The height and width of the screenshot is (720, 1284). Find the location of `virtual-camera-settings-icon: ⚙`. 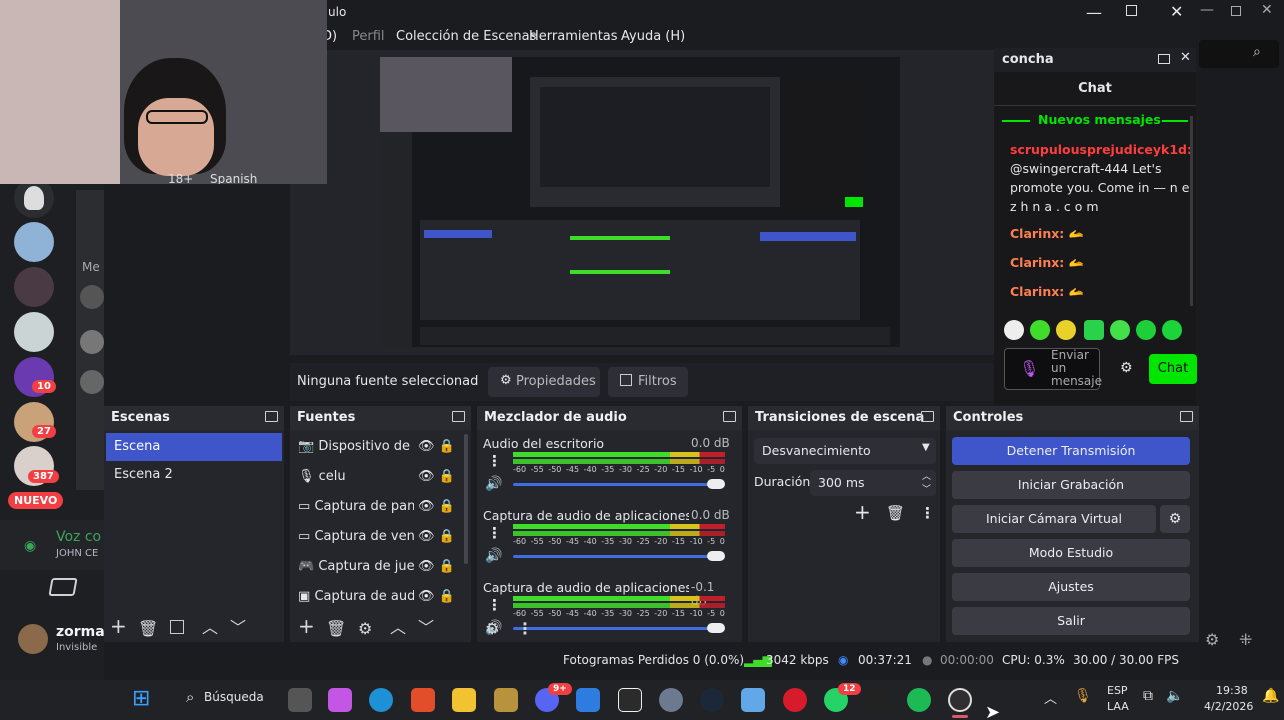

virtual-camera-settings-icon: ⚙ is located at coordinates (1175, 519).